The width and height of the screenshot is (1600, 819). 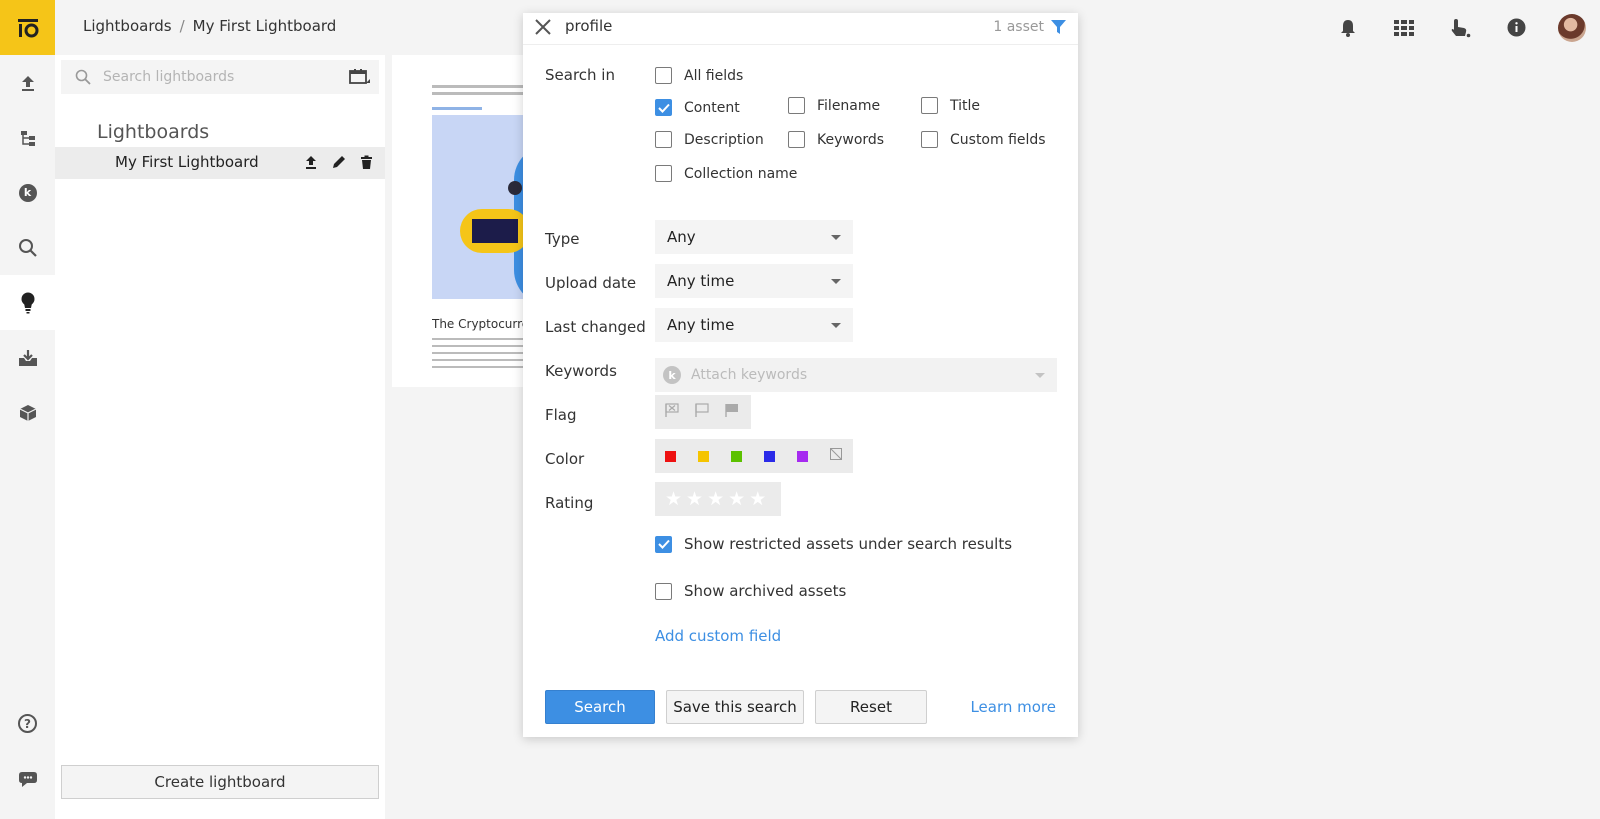 I want to click on checkbox-label: Keywords, so click(x=851, y=139).